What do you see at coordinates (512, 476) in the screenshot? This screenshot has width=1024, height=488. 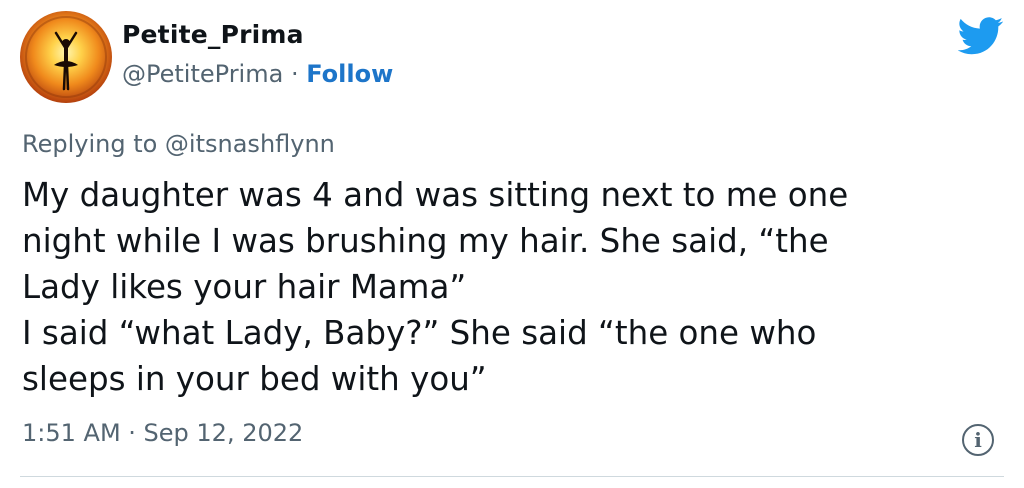 I see `divider` at bounding box center [512, 476].